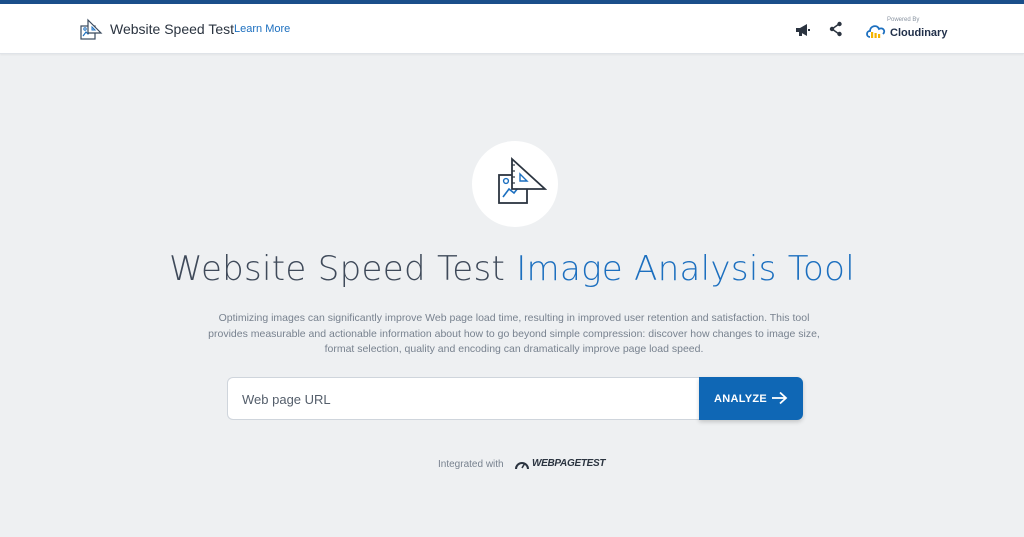 This screenshot has width=1024, height=537. Describe the element at coordinates (172, 29) in the screenshot. I see `app-title: Website Speed Test` at that location.